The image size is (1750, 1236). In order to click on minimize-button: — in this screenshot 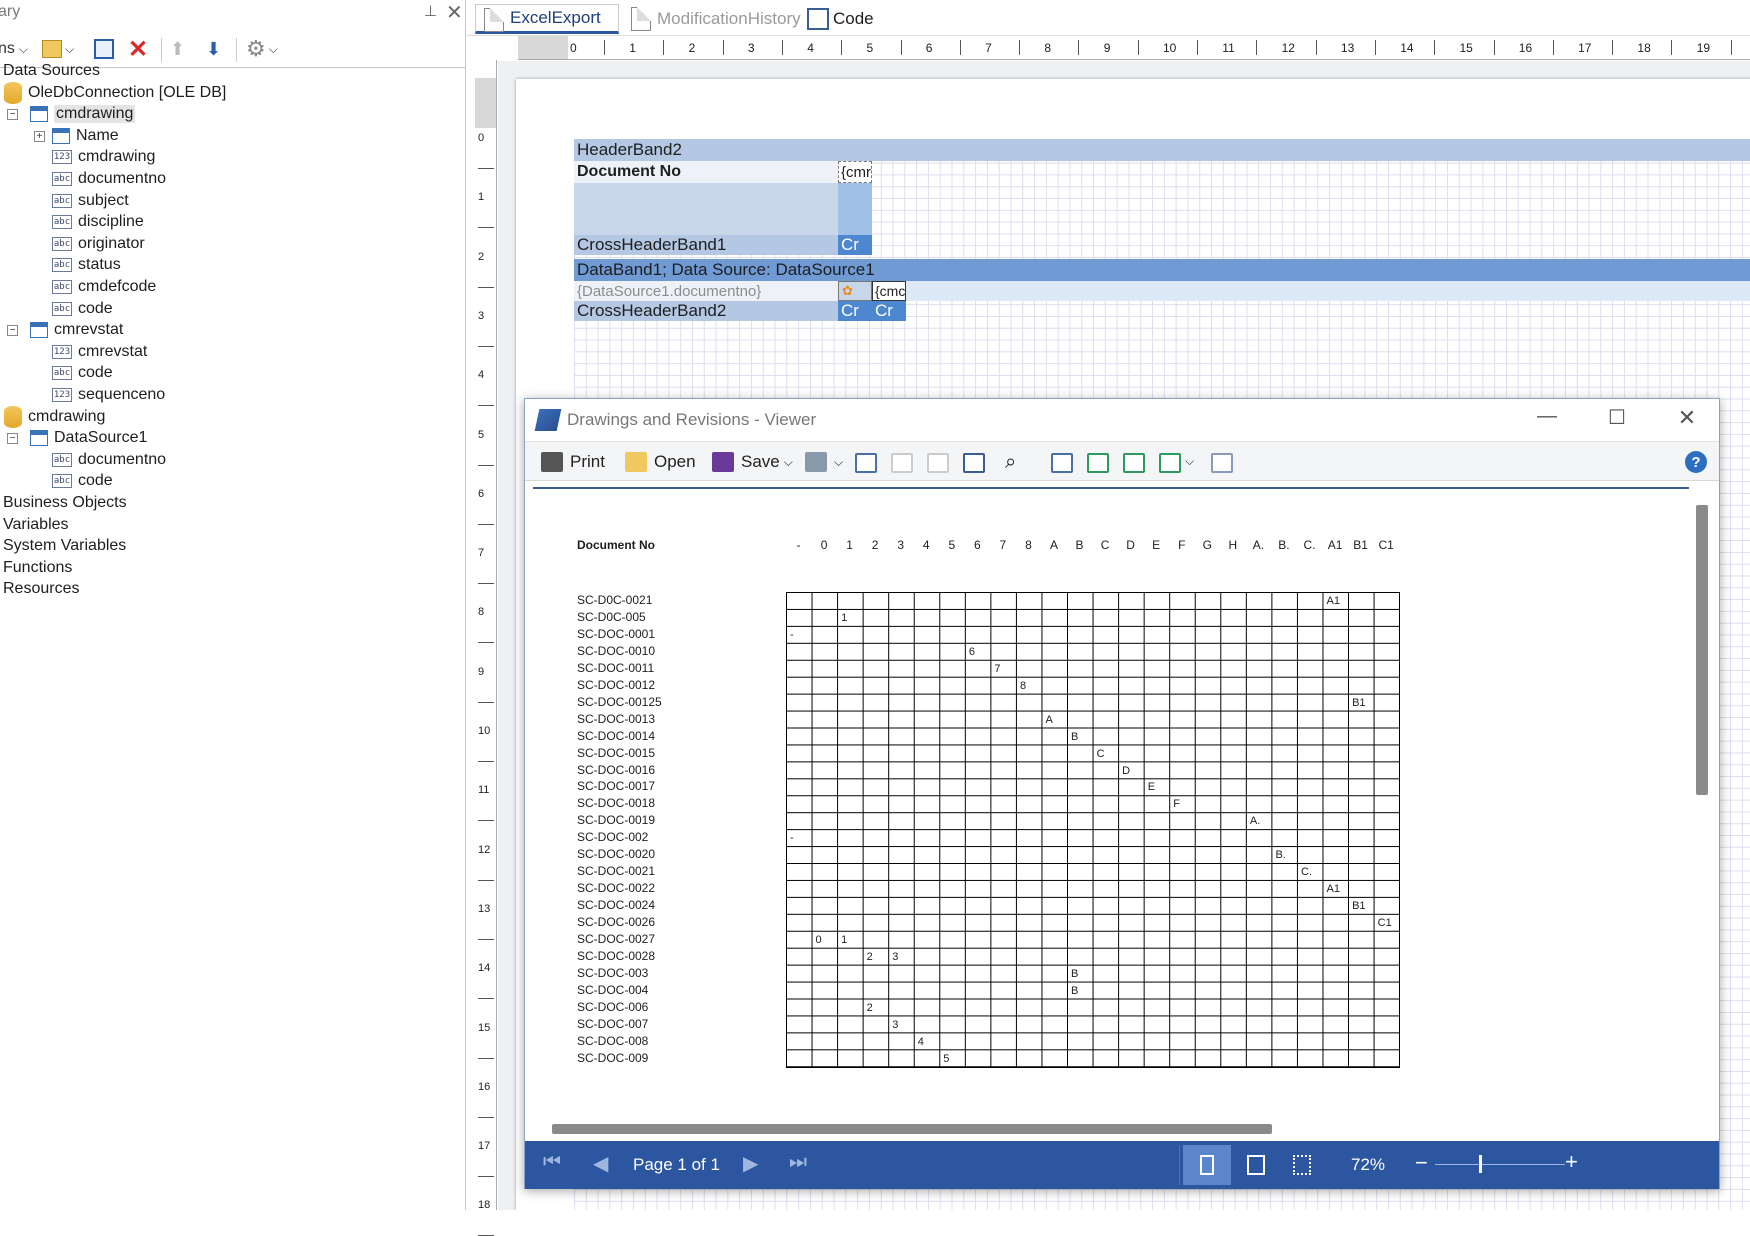, I will do `click(1547, 420)`.